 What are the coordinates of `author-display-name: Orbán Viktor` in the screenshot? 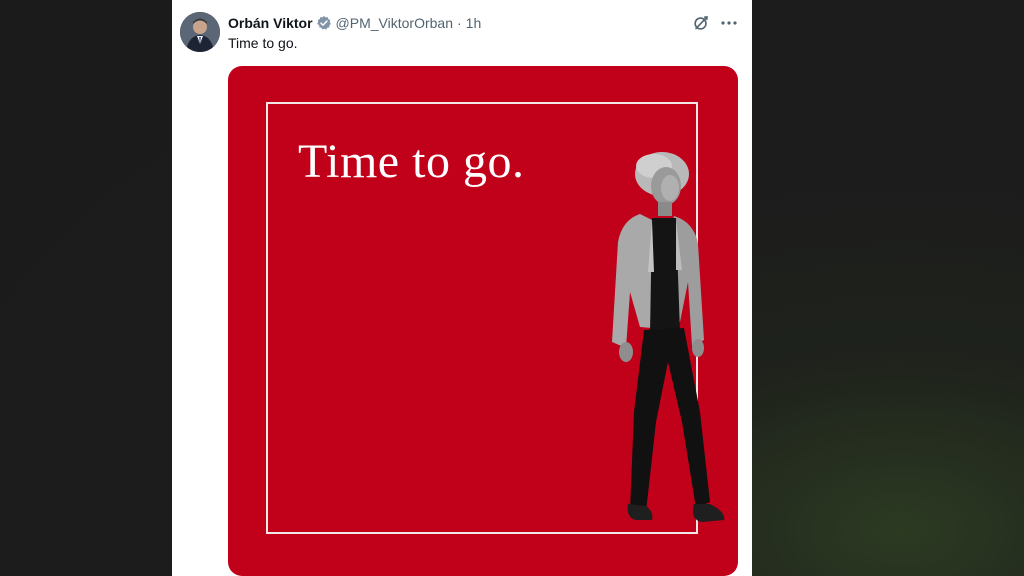 It's located at (270, 23).